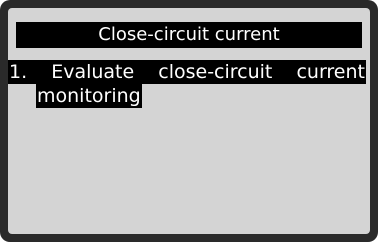  I want to click on menu-item-label-line-2: monitoring, so click(89, 96).